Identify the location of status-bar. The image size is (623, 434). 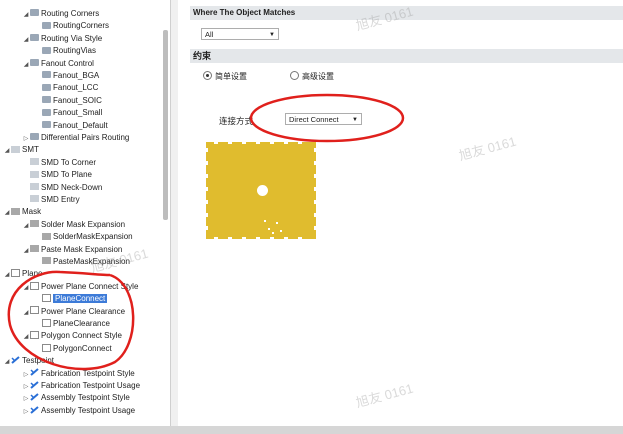
(311, 430).